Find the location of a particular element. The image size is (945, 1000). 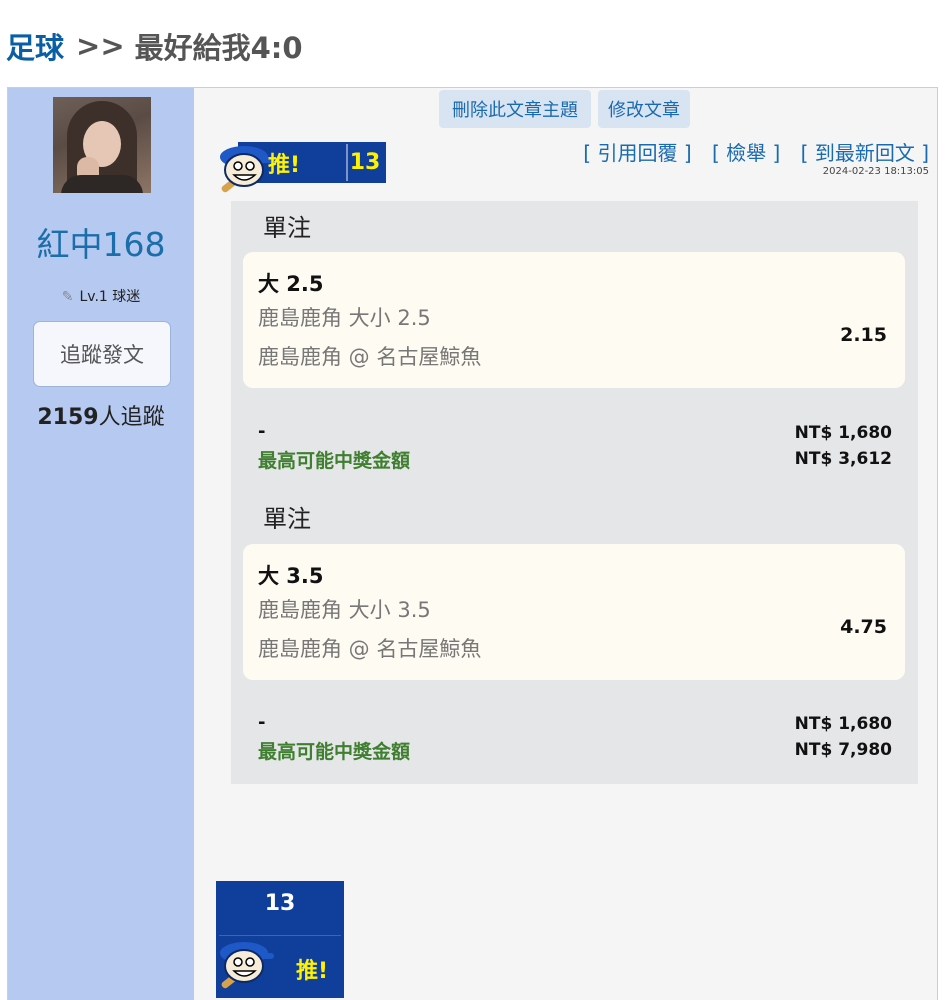

latest-reply-link: [ 到最新回文 ] is located at coordinates (865, 153).